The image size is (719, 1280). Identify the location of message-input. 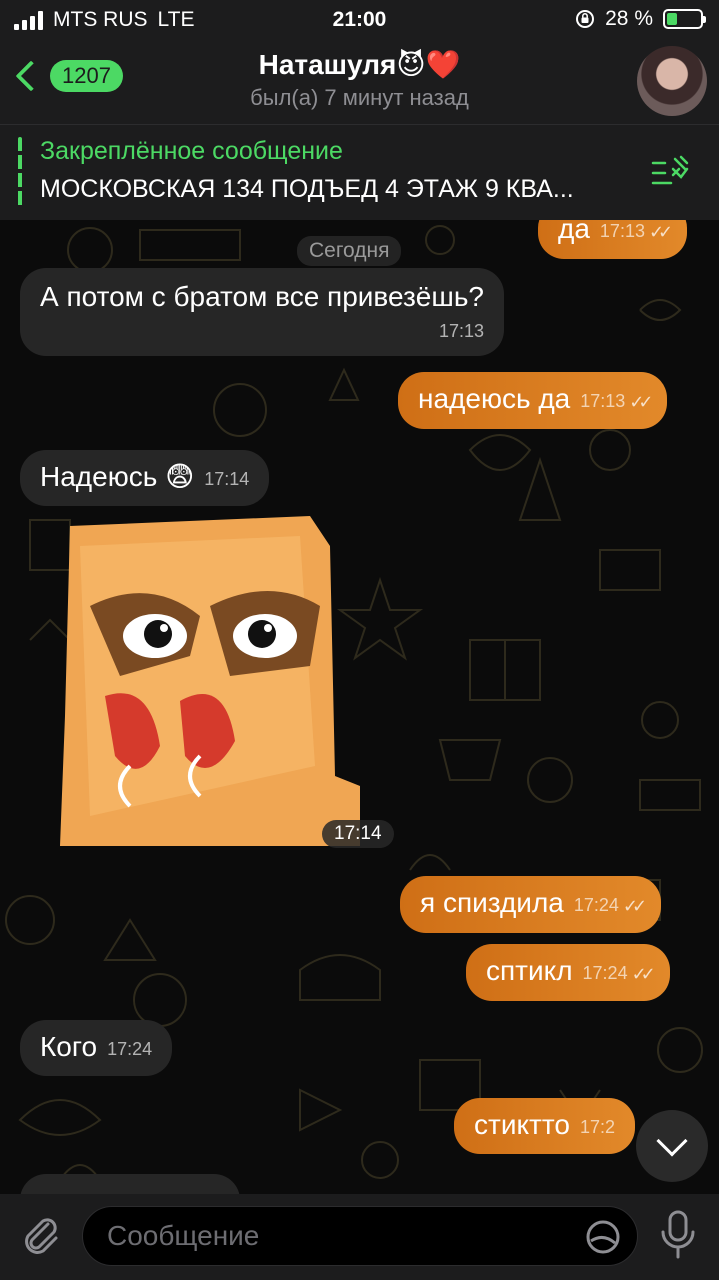
(337, 1236).